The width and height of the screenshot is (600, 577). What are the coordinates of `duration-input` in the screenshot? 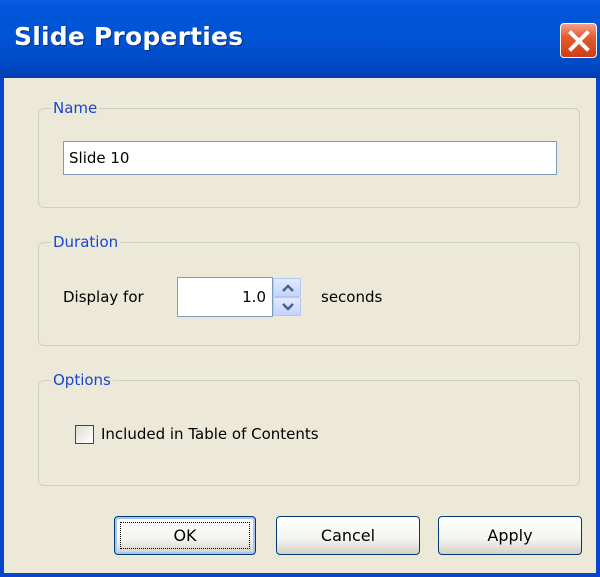 It's located at (225, 297).